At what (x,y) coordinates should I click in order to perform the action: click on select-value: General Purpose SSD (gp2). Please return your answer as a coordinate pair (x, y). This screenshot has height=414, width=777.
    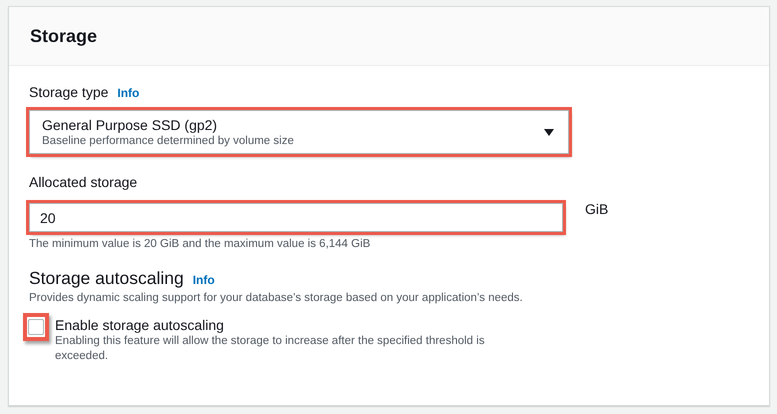
    Looking at the image, I should click on (130, 125).